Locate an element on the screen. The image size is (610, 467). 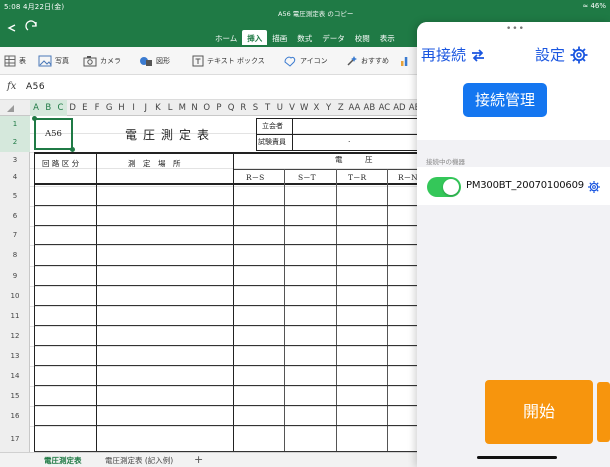
row-header-4: 4 is located at coordinates (15, 177).